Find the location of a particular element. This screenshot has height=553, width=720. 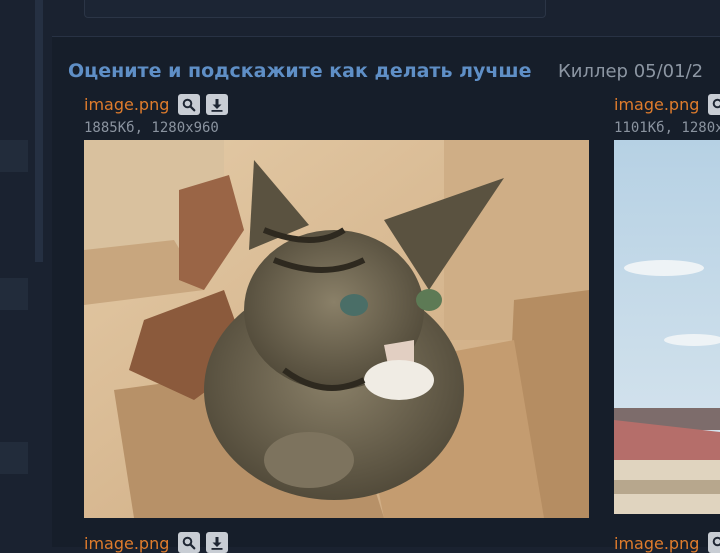

left-sidebar is located at coordinates (26, 273).